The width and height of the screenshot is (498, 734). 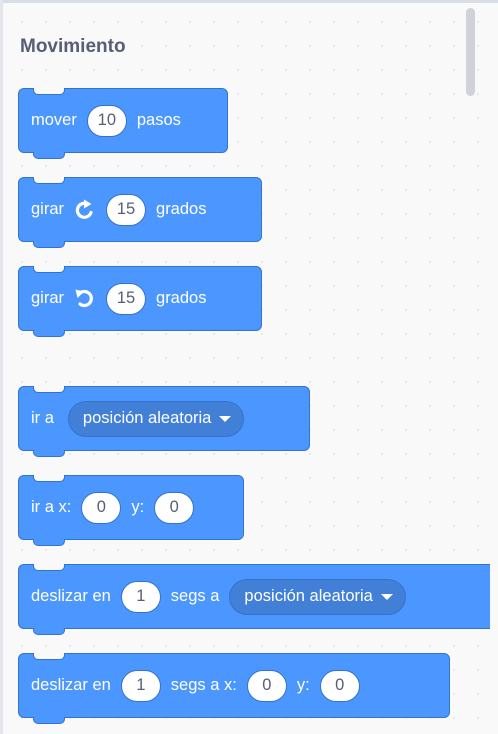 What do you see at coordinates (203, 685) in the screenshot?
I see `block-label: segs a x:` at bounding box center [203, 685].